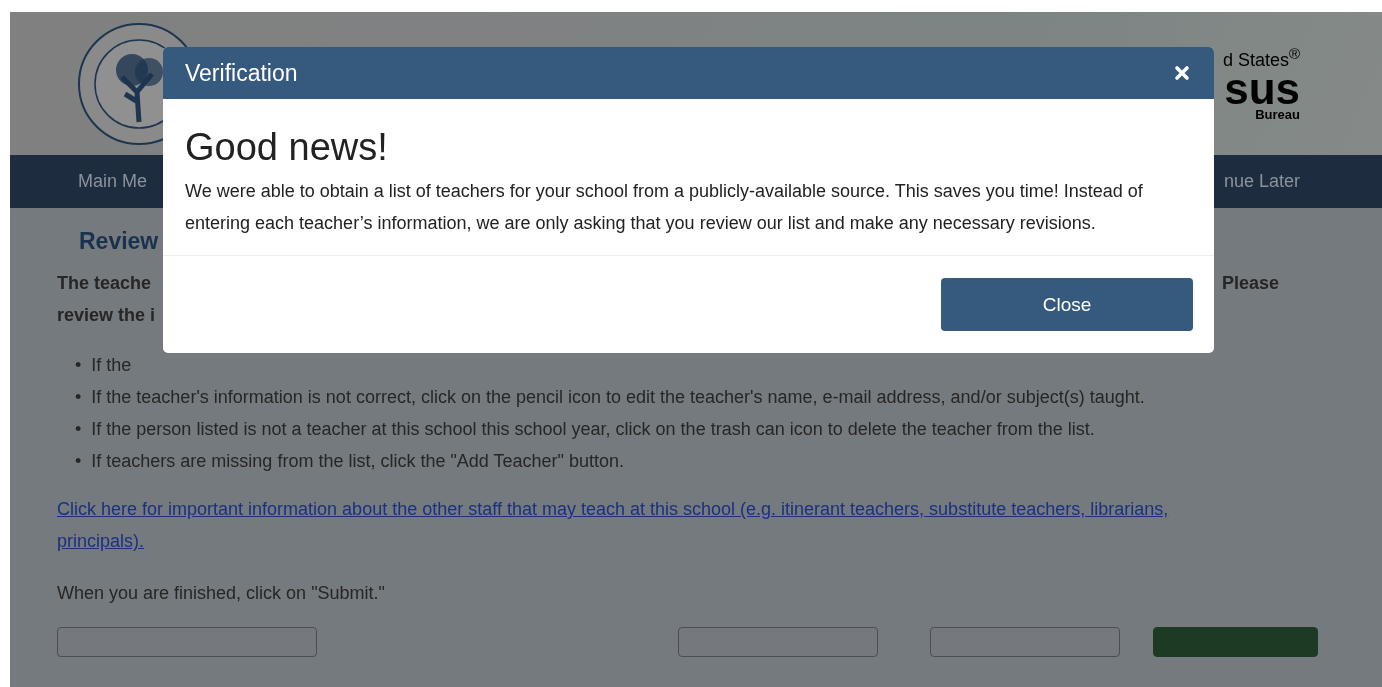  What do you see at coordinates (1067, 304) in the screenshot?
I see `close-button: Close` at bounding box center [1067, 304].